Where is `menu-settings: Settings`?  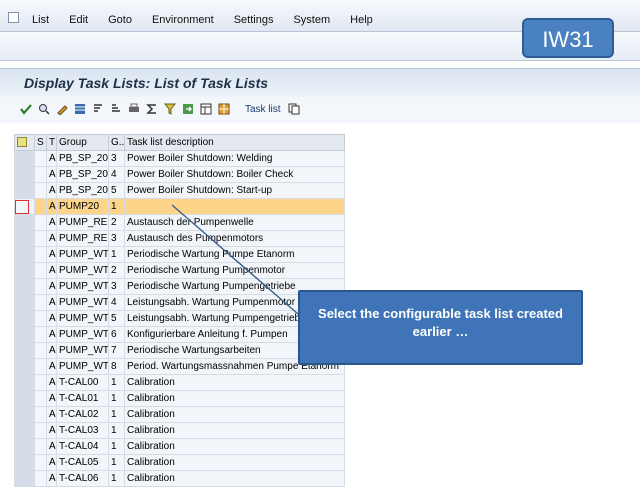
menu-settings: Settings is located at coordinates (254, 20).